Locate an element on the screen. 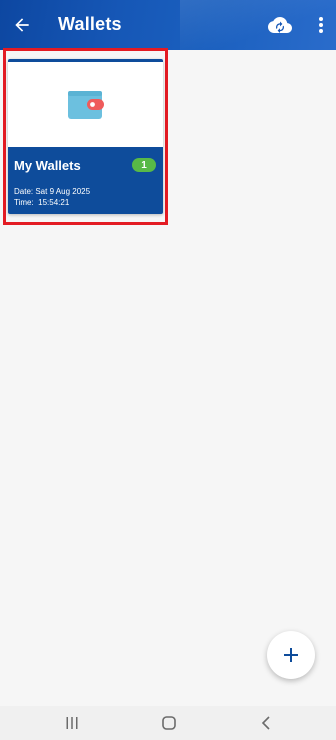 This screenshot has width=336, height=740. app-bar: Wallets is located at coordinates (168, 25).